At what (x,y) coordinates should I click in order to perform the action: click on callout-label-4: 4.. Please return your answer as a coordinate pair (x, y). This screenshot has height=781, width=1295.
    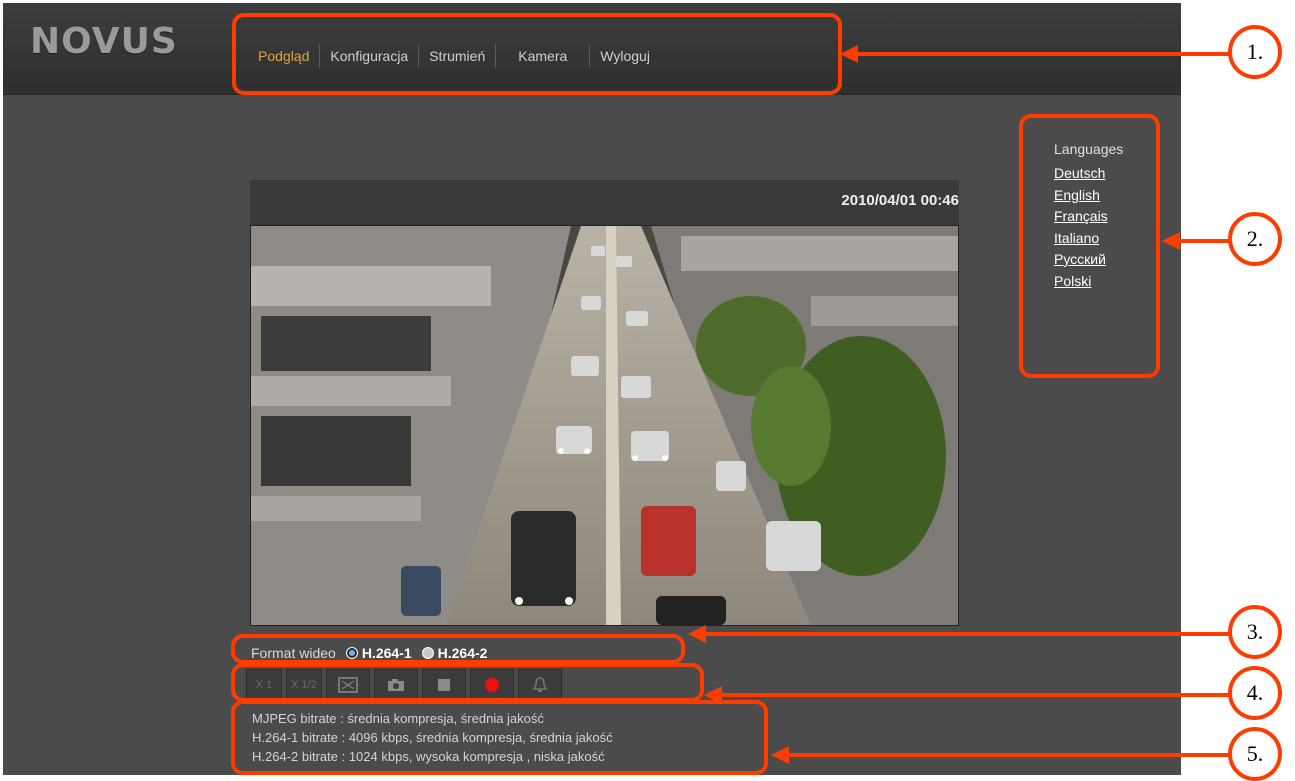
    Looking at the image, I should click on (1255, 693).